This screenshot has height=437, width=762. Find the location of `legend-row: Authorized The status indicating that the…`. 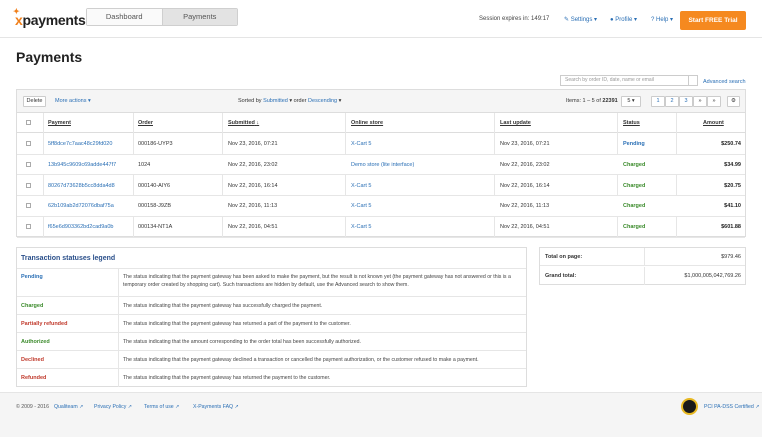

legend-row: Authorized The status indicating that the… is located at coordinates (271, 341).